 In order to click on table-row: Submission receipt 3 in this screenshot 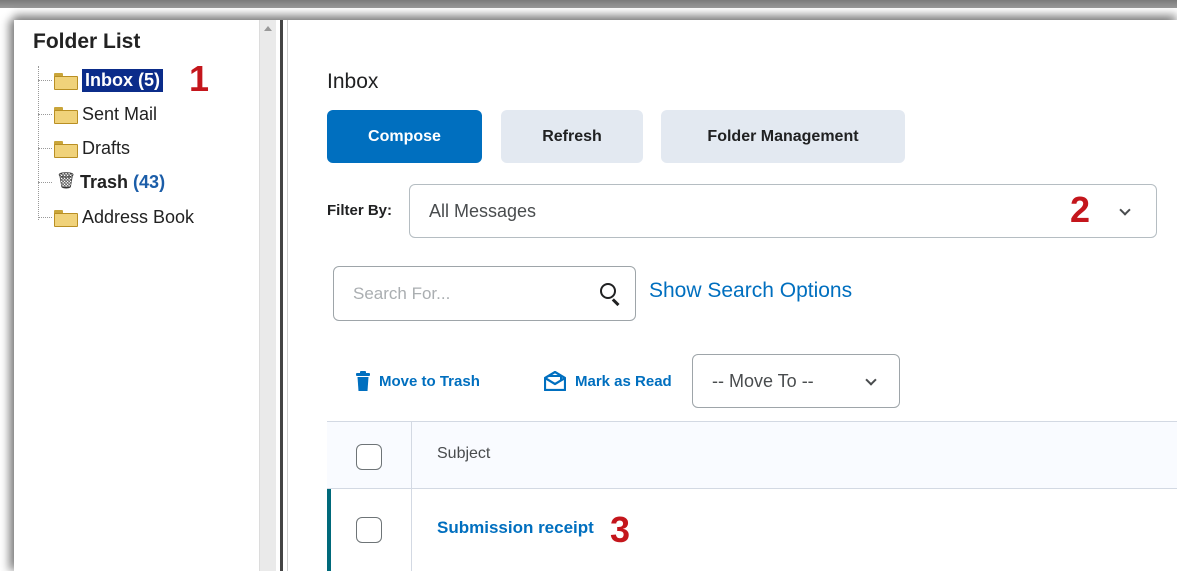, I will do `click(752, 530)`.